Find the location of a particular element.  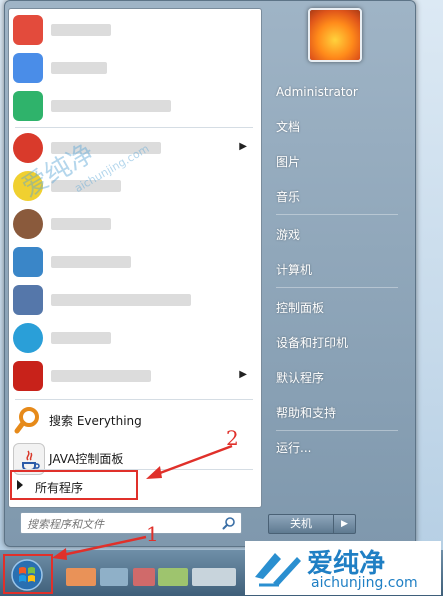

annotation-label-1: 1 is located at coordinates (152, 534).